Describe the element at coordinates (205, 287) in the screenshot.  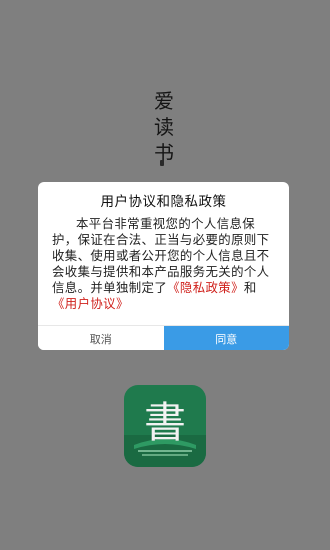
I see `privacy-policy-link: 《隐私政策》` at that location.